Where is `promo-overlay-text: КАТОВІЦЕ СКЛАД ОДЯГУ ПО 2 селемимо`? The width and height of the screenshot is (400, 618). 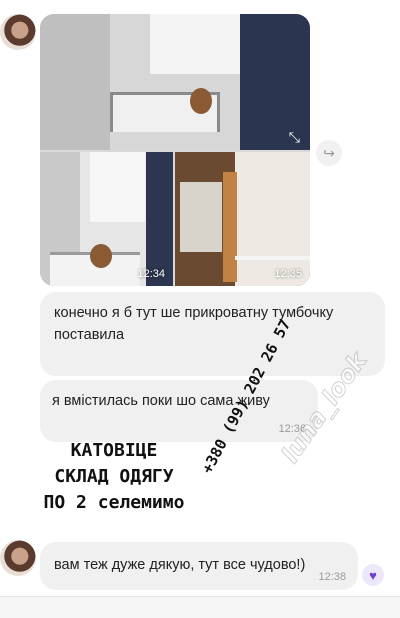 promo-overlay-text: КАТОВІЦЕ СКЛАД ОДЯГУ ПО 2 селемимо is located at coordinates (114, 477).